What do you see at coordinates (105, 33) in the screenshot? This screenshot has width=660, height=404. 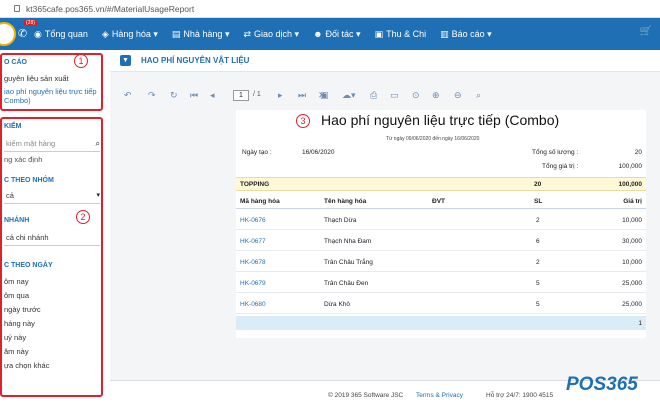 I see `products-icon: ◈` at bounding box center [105, 33].